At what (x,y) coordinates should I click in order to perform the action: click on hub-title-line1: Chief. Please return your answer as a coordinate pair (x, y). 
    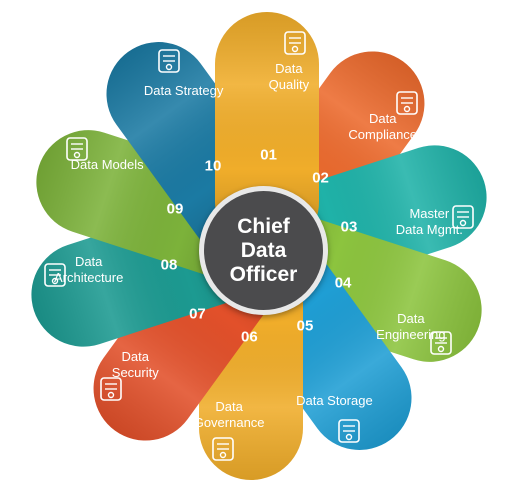
    Looking at the image, I should click on (263, 226).